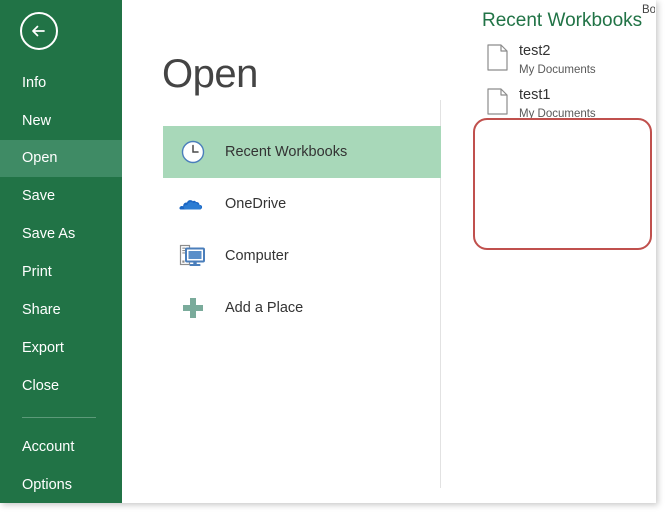  I want to click on place-item-recent-workbooks: Recent Workbooks, so click(302, 152).